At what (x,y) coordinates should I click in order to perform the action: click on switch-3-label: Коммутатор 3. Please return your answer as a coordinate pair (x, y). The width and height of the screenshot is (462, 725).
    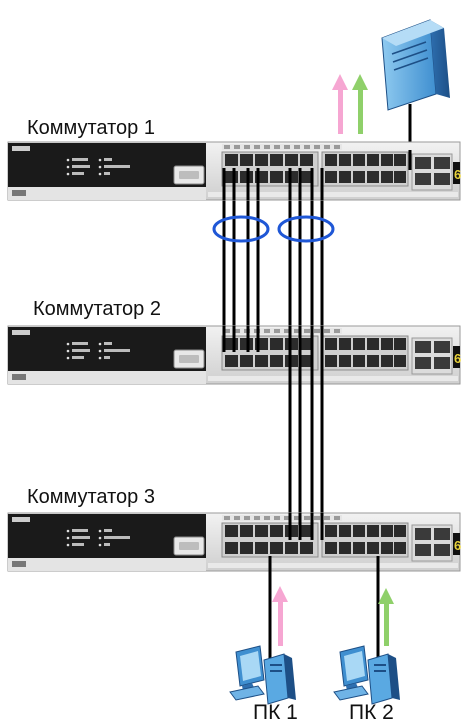
    Looking at the image, I should click on (91, 497).